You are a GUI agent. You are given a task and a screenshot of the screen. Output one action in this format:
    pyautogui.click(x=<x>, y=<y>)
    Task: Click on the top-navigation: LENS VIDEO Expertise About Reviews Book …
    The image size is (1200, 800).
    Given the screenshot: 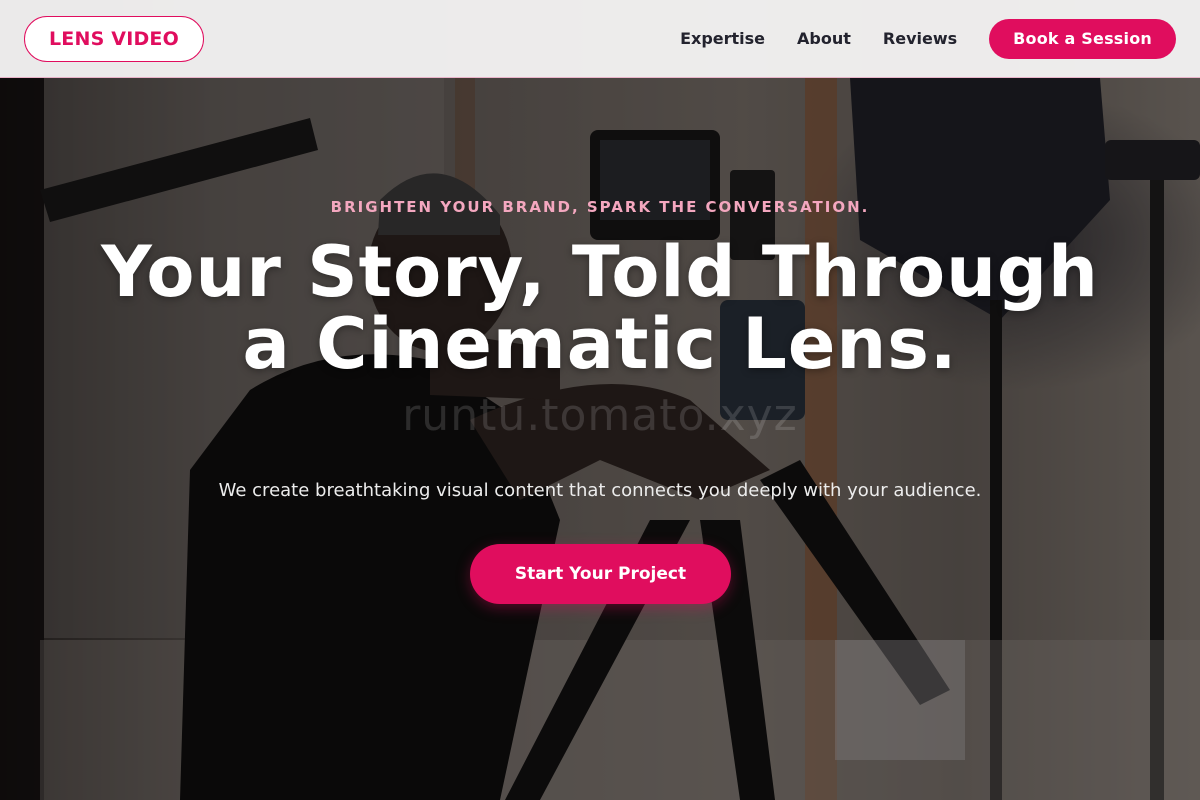 What is the action you would take?
    pyautogui.click(x=600, y=39)
    